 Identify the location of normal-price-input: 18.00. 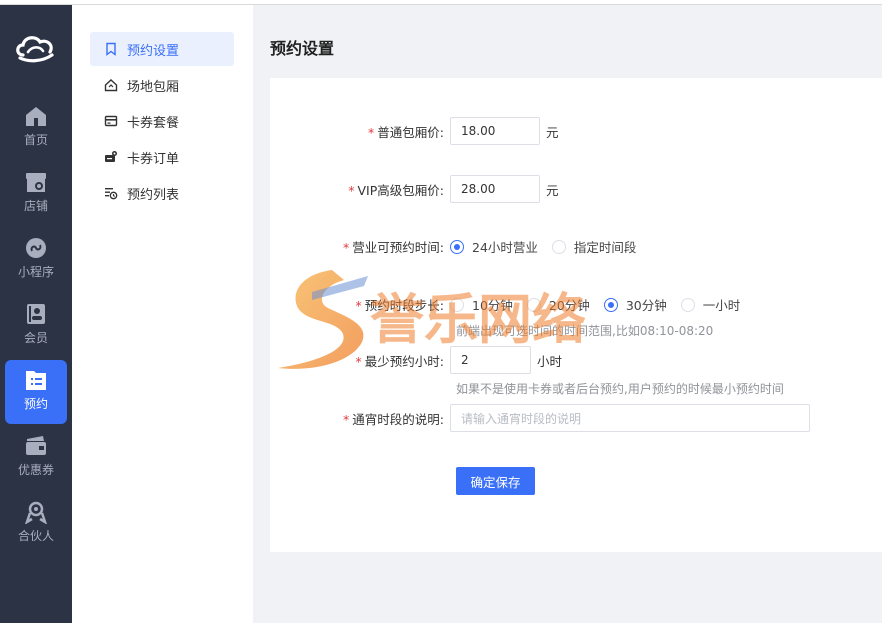
(495, 131).